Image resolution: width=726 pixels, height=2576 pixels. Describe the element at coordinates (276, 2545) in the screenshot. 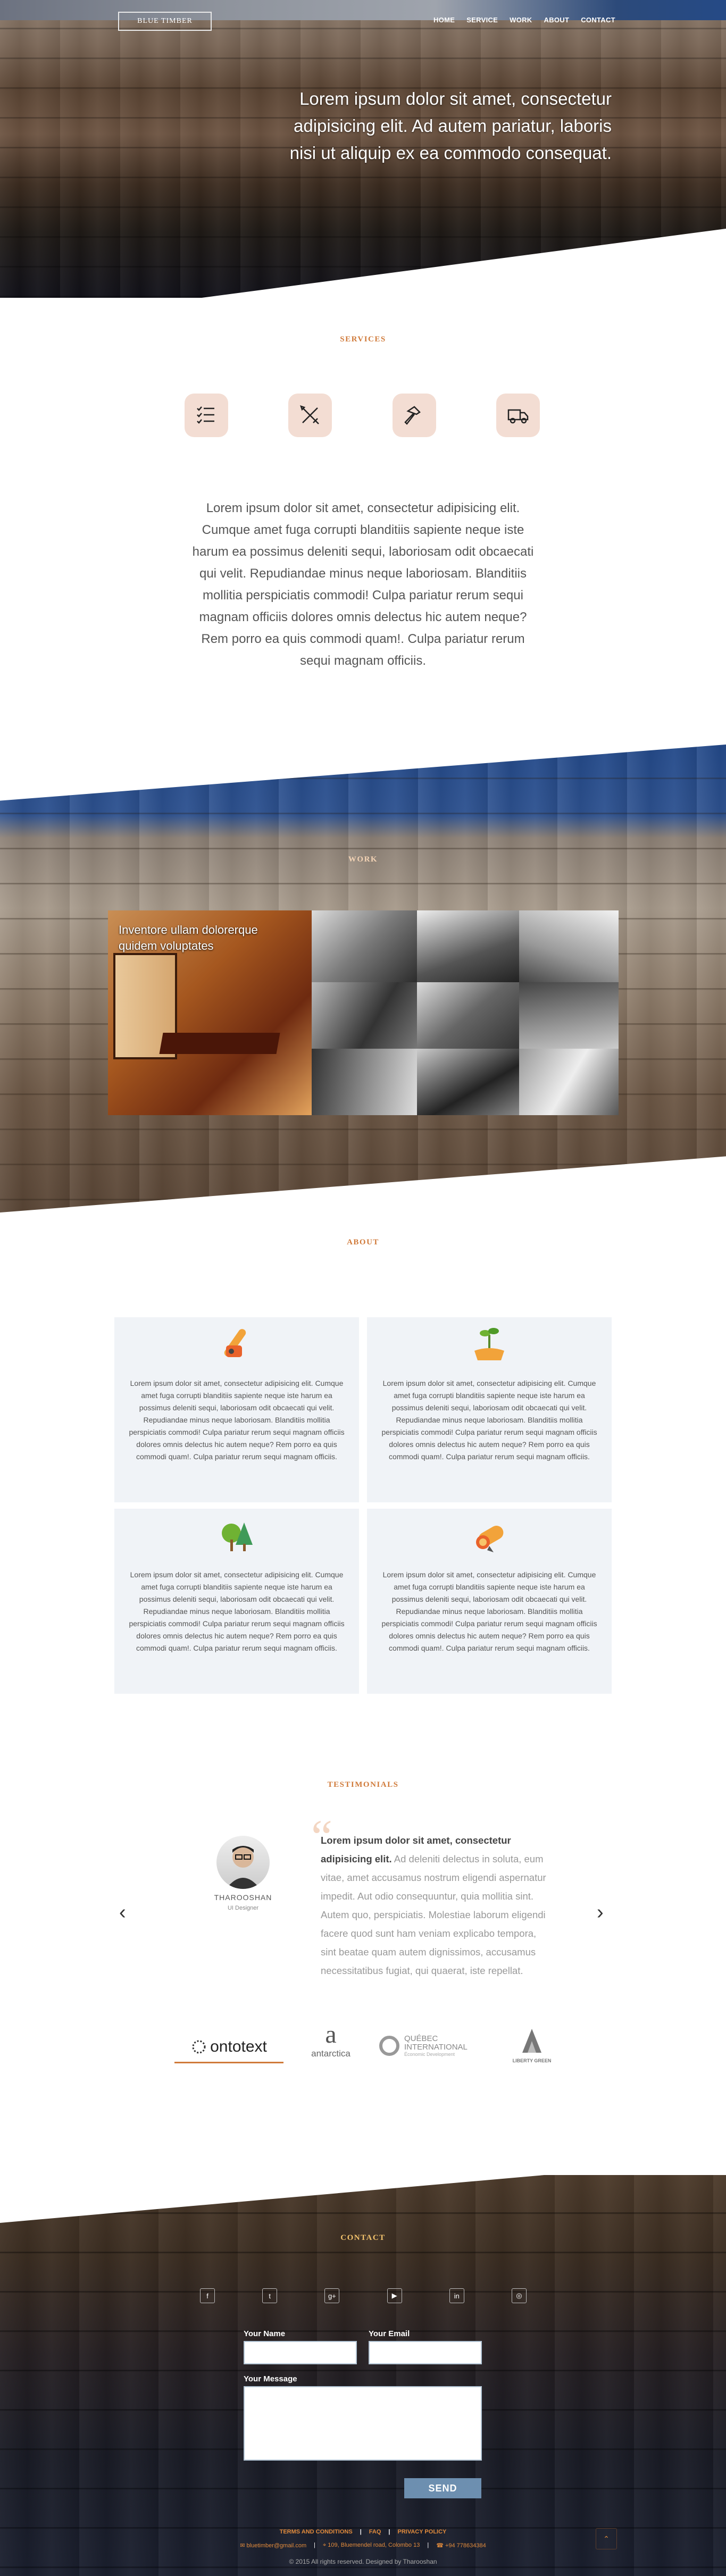

I see `email-text: bluetimber@gmail.com` at that location.